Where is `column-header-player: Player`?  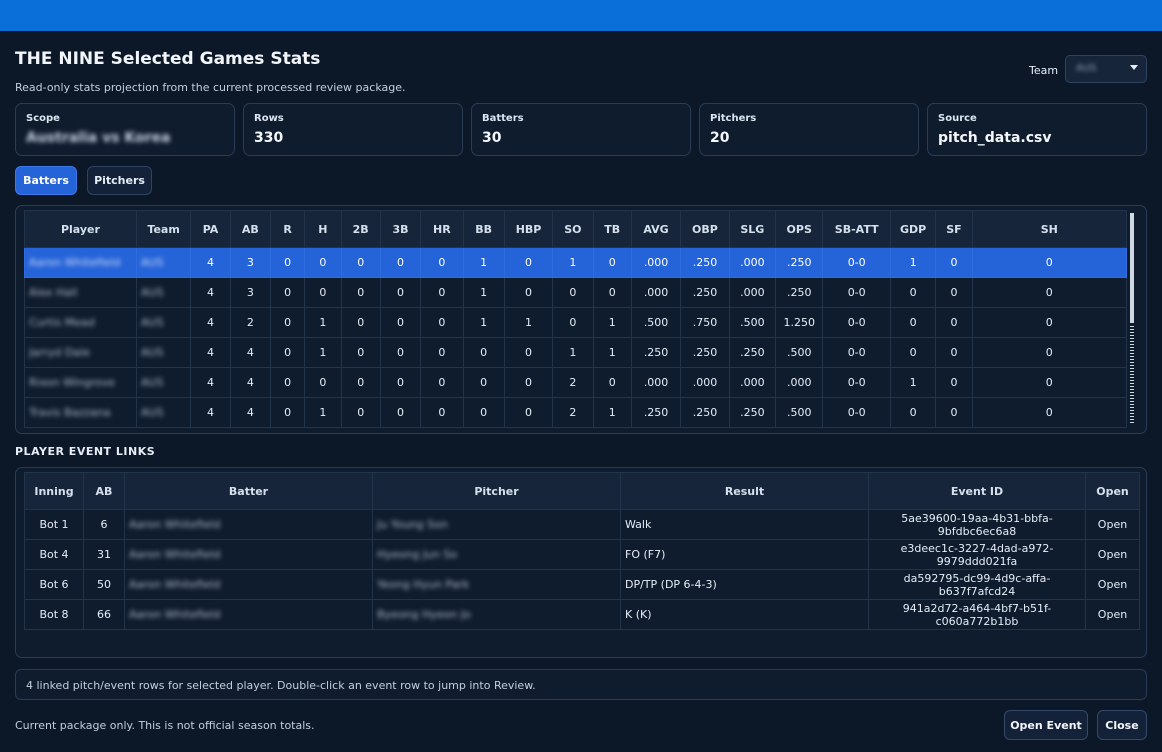
column-header-player: Player is located at coordinates (80, 229).